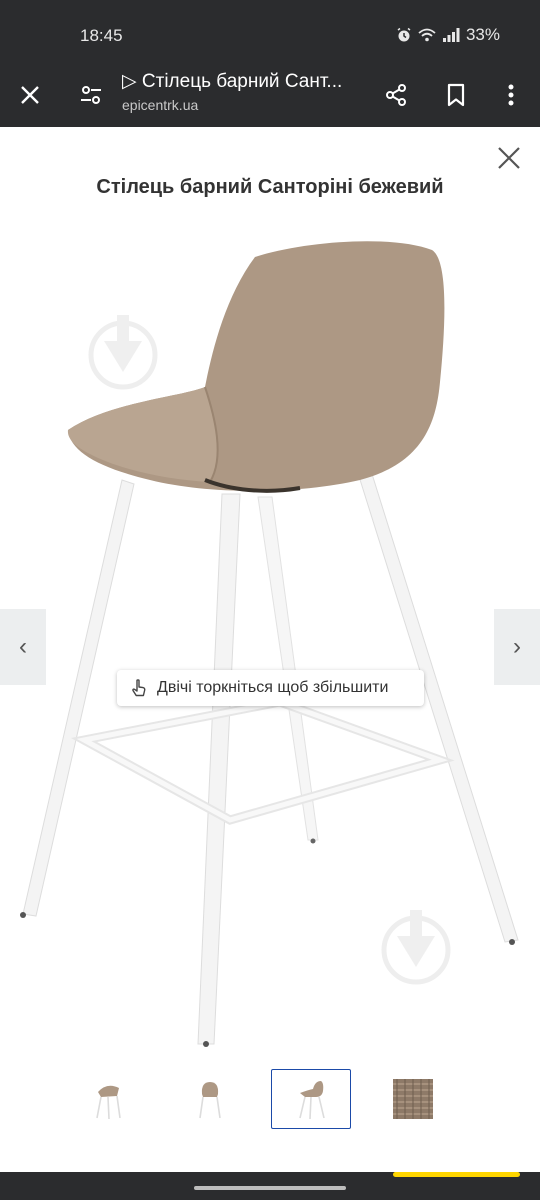  What do you see at coordinates (427, 35) in the screenshot?
I see `wifi-icon` at bounding box center [427, 35].